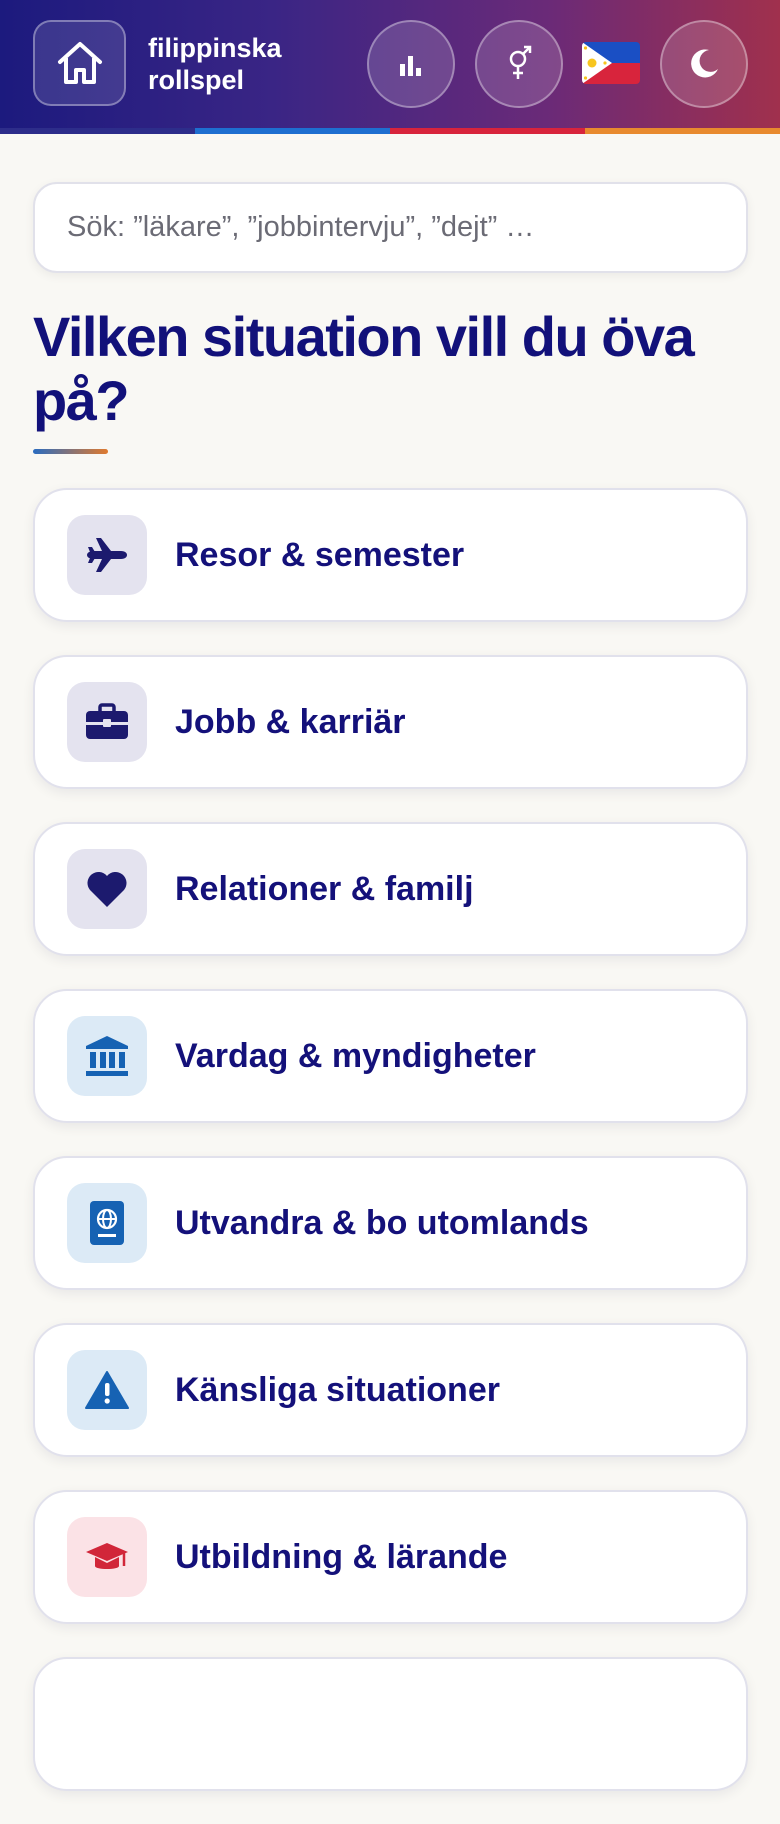 Image resolution: width=780 pixels, height=1824 pixels. I want to click on category-label: Vardag & myndigheter, so click(355, 1055).